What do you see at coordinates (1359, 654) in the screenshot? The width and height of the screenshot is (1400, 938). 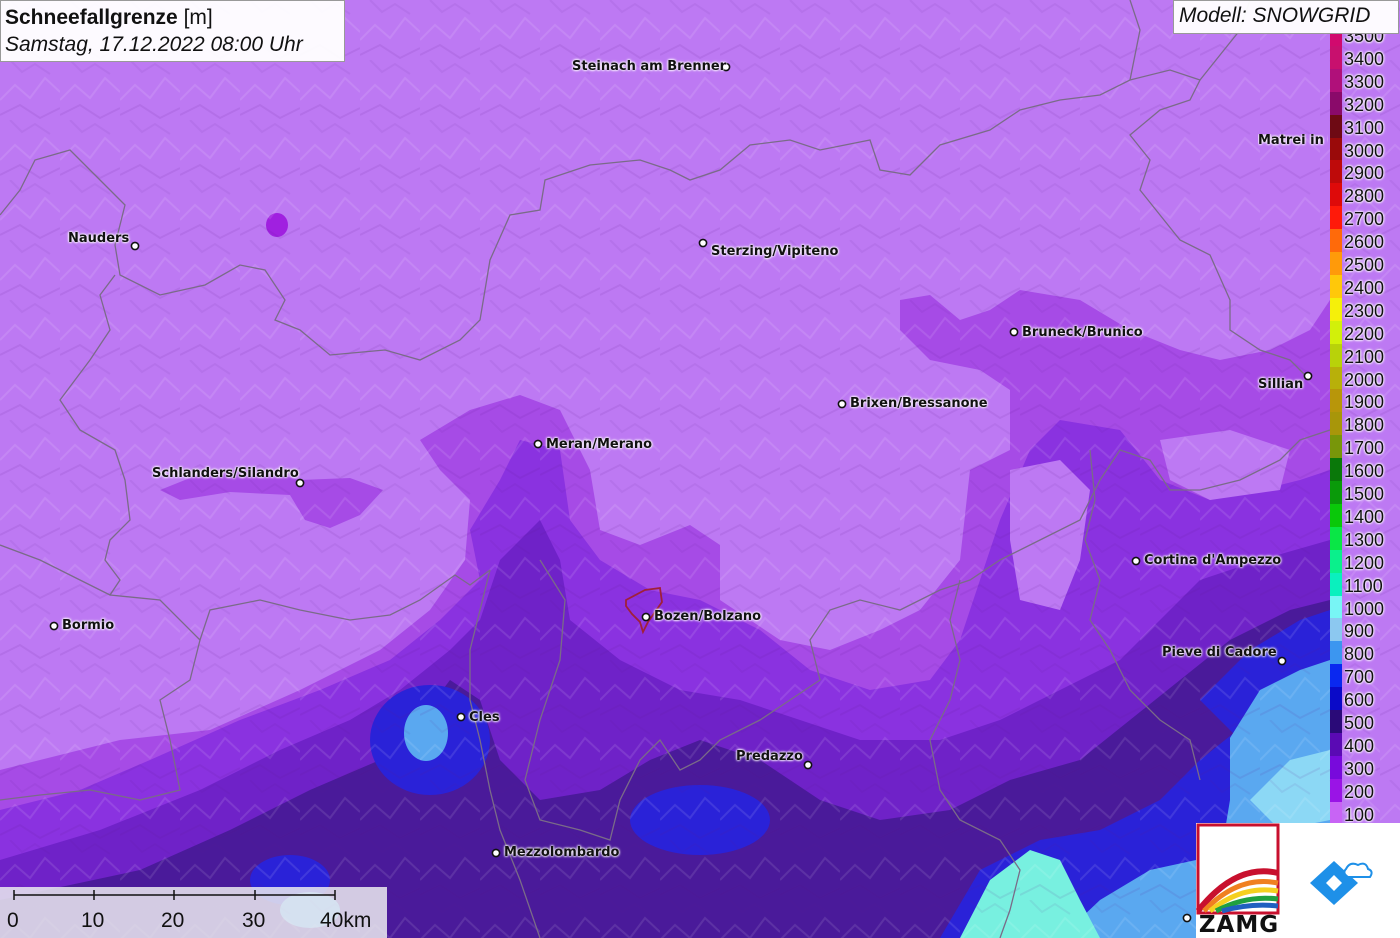 I see `legend-label: 800` at bounding box center [1359, 654].